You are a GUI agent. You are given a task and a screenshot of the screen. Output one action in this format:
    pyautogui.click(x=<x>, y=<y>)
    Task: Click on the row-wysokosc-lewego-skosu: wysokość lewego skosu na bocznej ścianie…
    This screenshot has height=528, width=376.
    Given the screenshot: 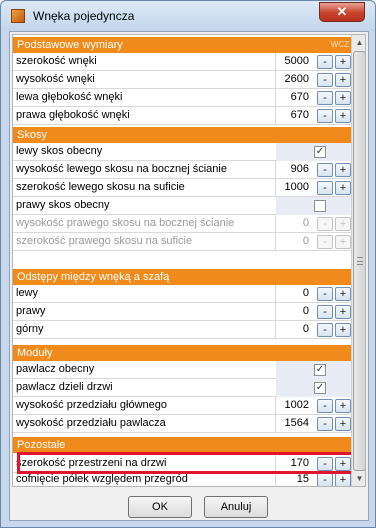 What is the action you would take?
    pyautogui.click(x=183, y=170)
    